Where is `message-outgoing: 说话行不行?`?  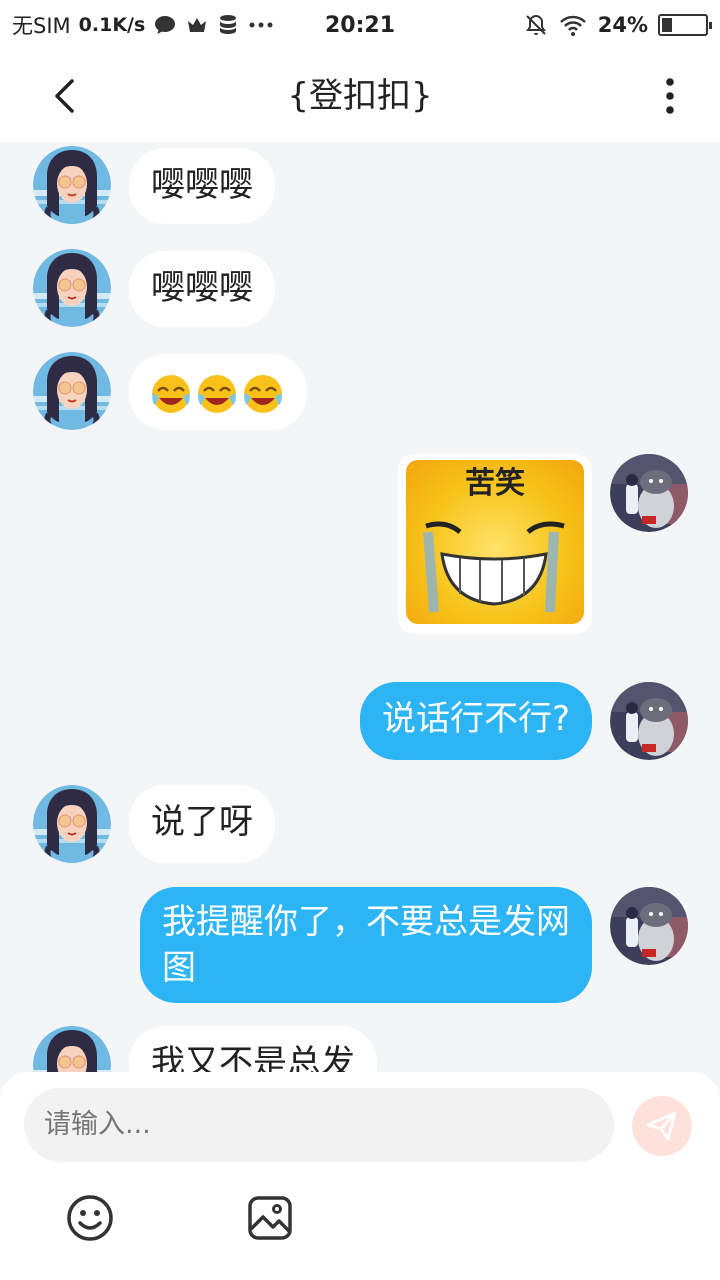
message-outgoing: 说话行不行? is located at coordinates (523, 721).